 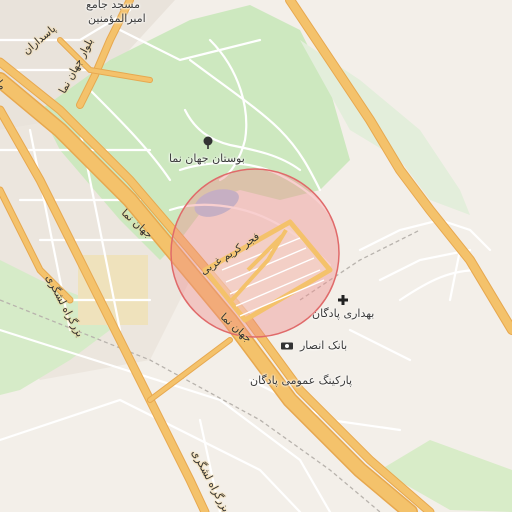 I want to click on behdari-label: بهداری پادگان, so click(x=343, y=313).